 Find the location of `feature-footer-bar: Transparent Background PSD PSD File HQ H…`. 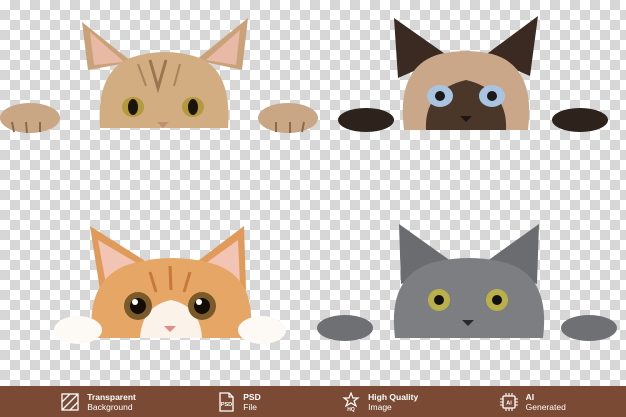

feature-footer-bar: Transparent Background PSD PSD File HQ H… is located at coordinates (313, 401).